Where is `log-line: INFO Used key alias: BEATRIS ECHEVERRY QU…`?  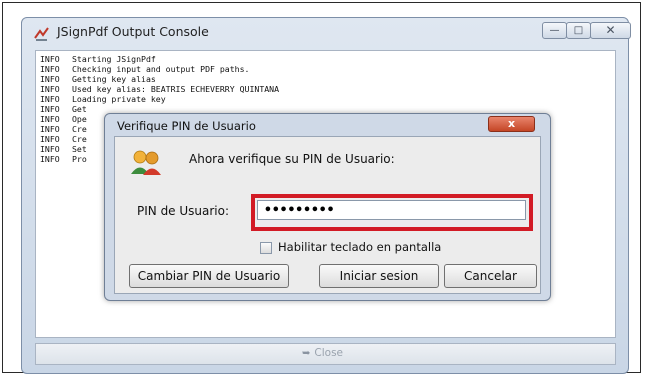
log-line: INFO Used key alias: BEATRIS ECHEVERRY QU… is located at coordinates (159, 89).